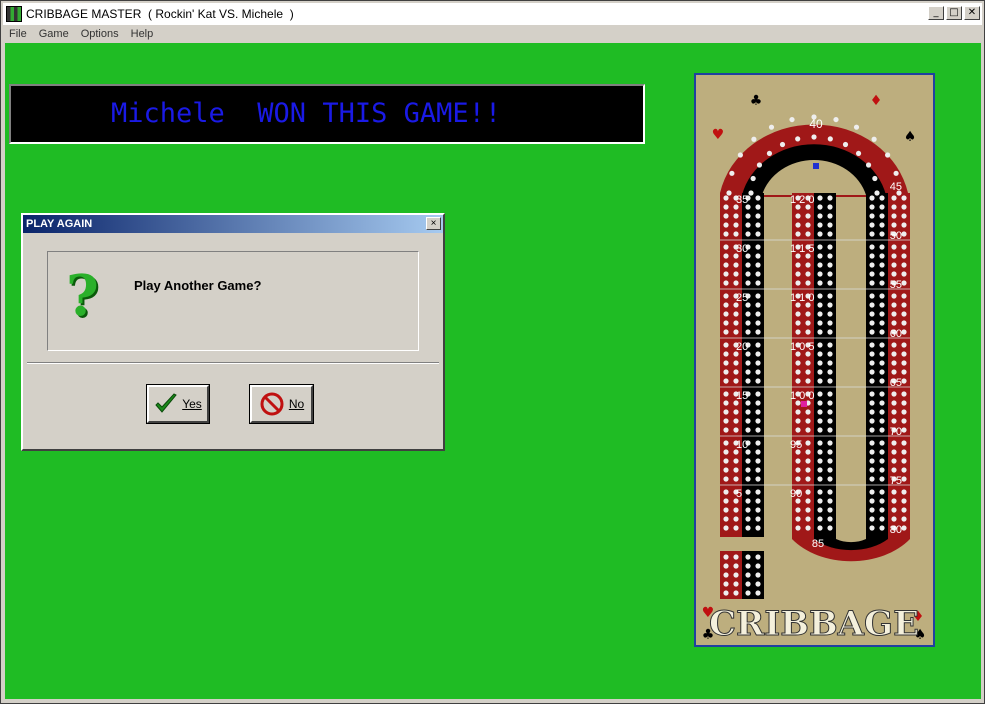 This screenshot has width=985, height=704. Describe the element at coordinates (954, 13) in the screenshot. I see `maximize-button: □` at that location.